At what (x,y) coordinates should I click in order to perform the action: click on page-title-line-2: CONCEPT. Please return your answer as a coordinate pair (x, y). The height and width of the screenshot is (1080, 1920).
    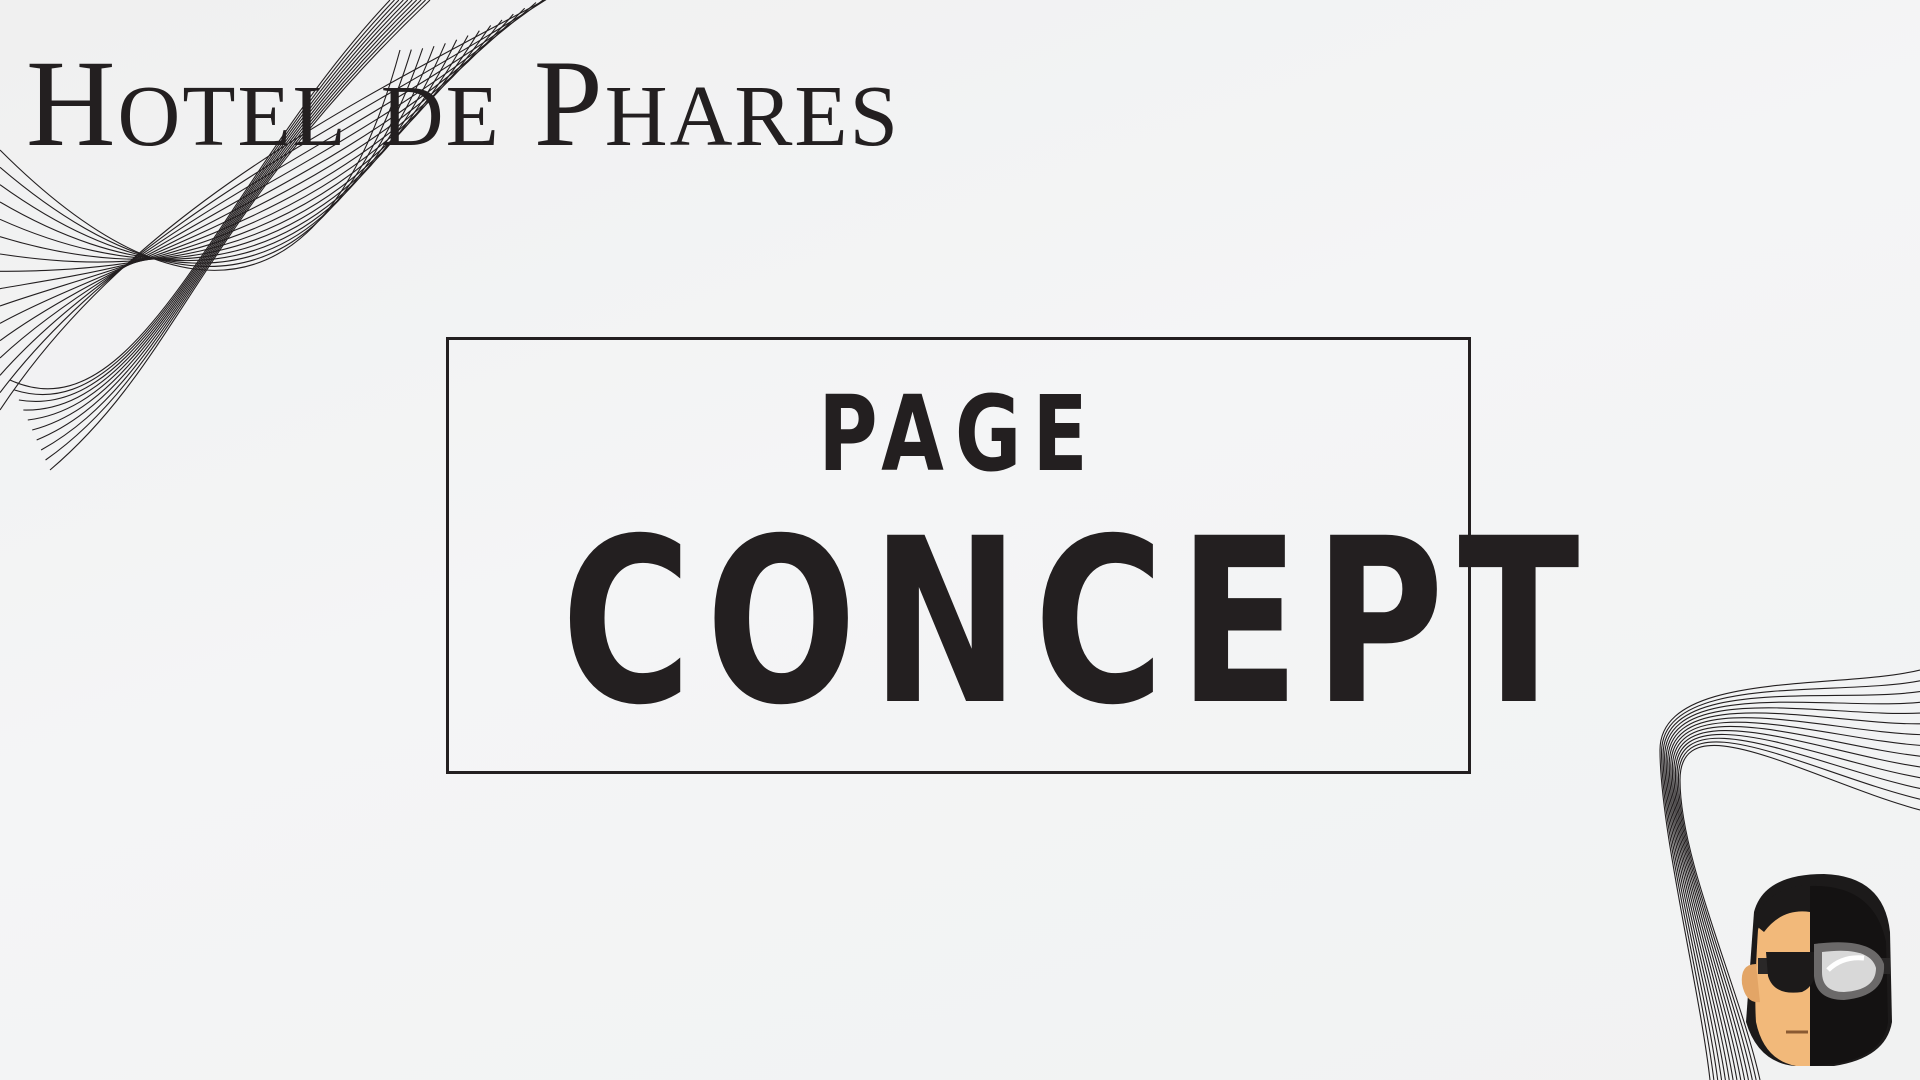
    Looking at the image, I should click on (1077, 622).